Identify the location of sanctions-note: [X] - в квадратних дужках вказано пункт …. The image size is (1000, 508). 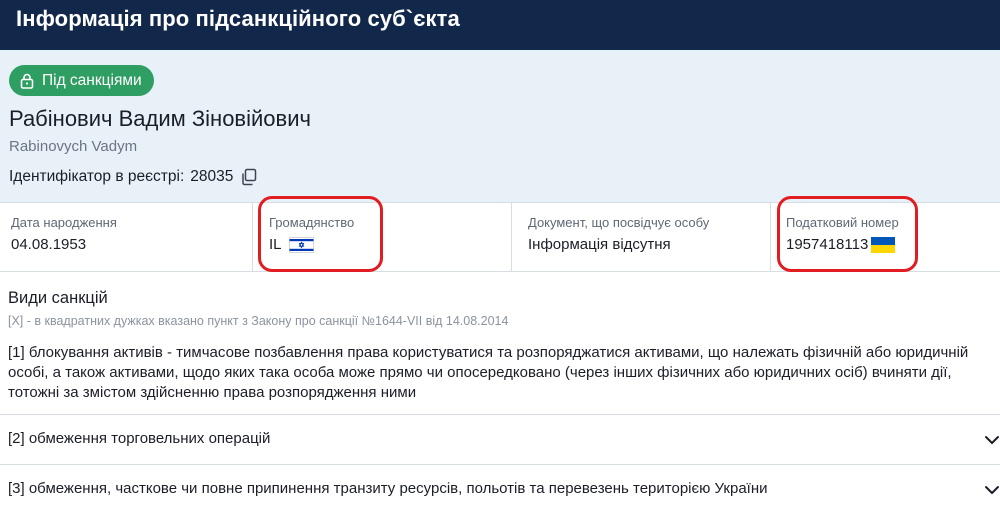
(258, 321).